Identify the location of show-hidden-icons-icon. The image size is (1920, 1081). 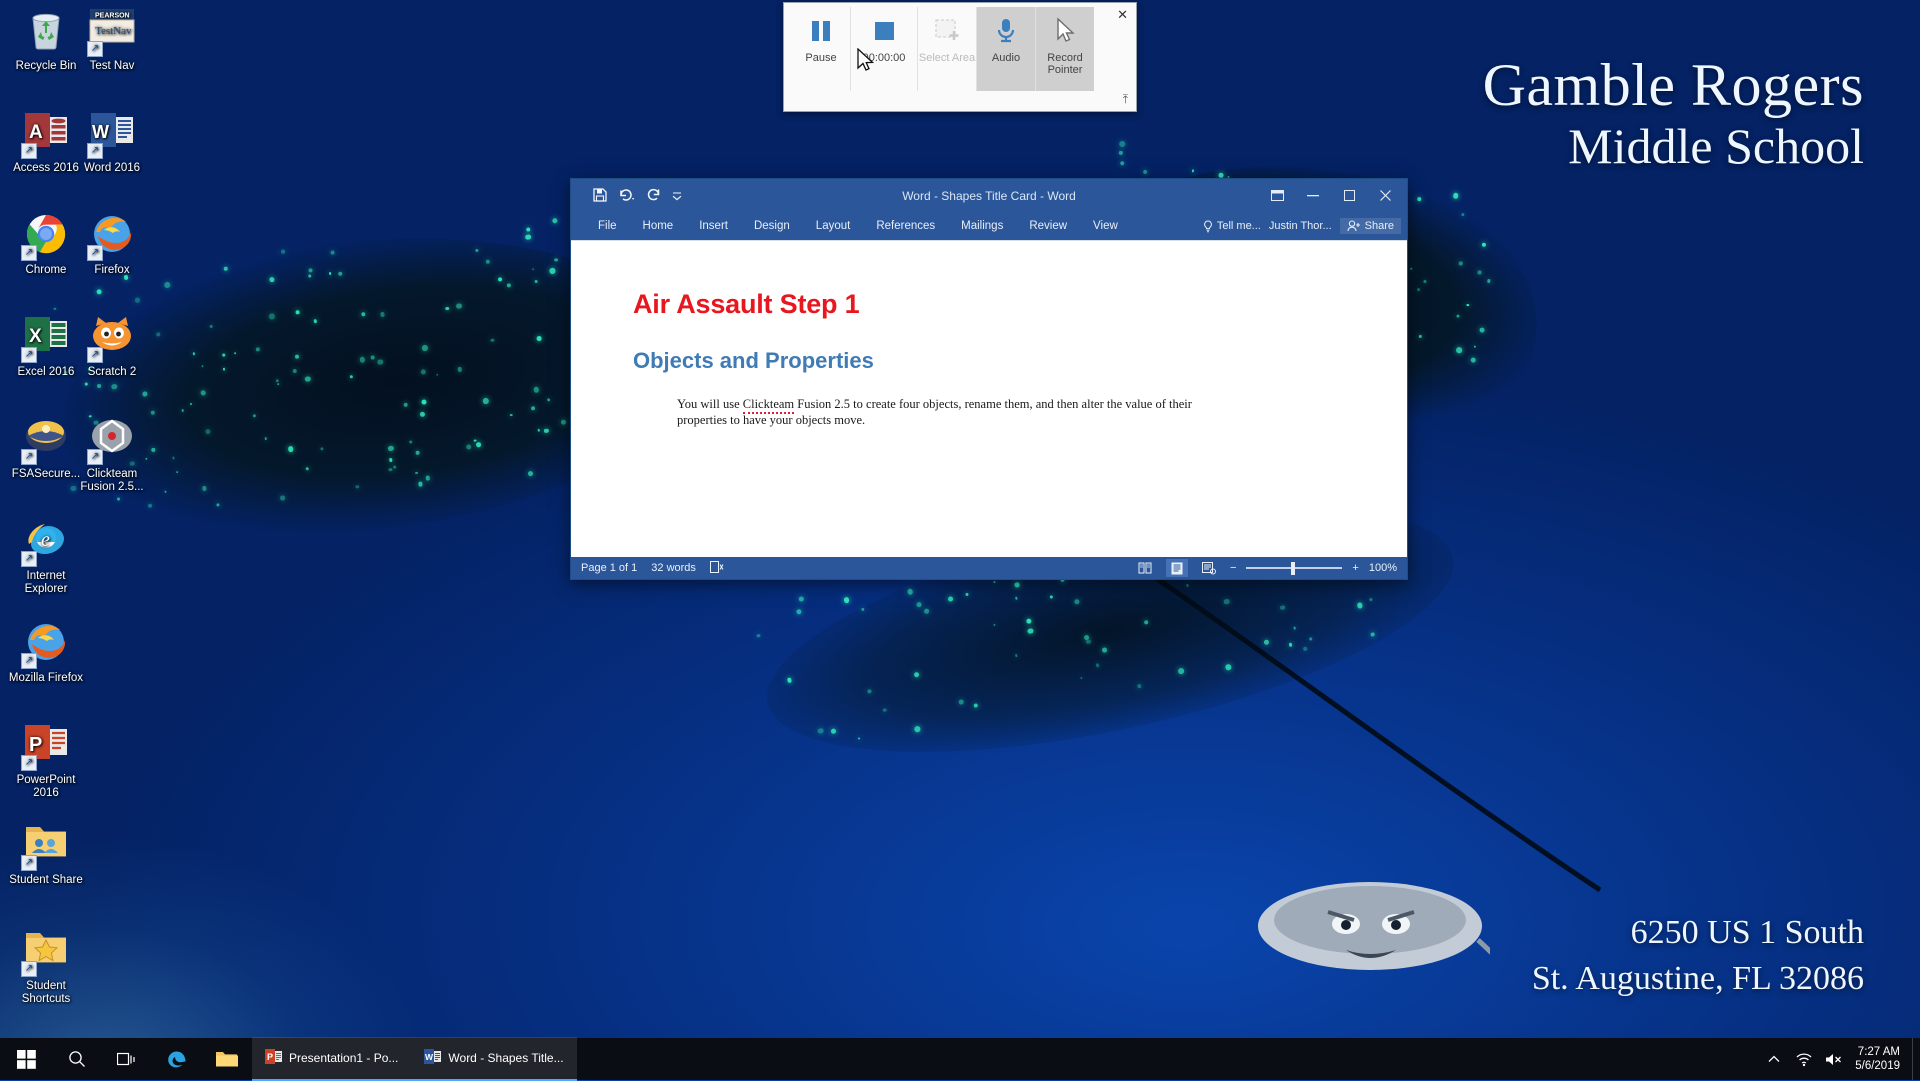
(1774, 1059).